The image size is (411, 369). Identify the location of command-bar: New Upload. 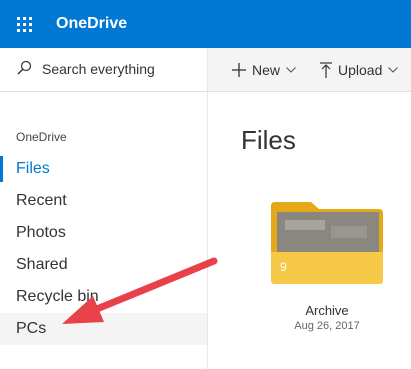
(309, 70).